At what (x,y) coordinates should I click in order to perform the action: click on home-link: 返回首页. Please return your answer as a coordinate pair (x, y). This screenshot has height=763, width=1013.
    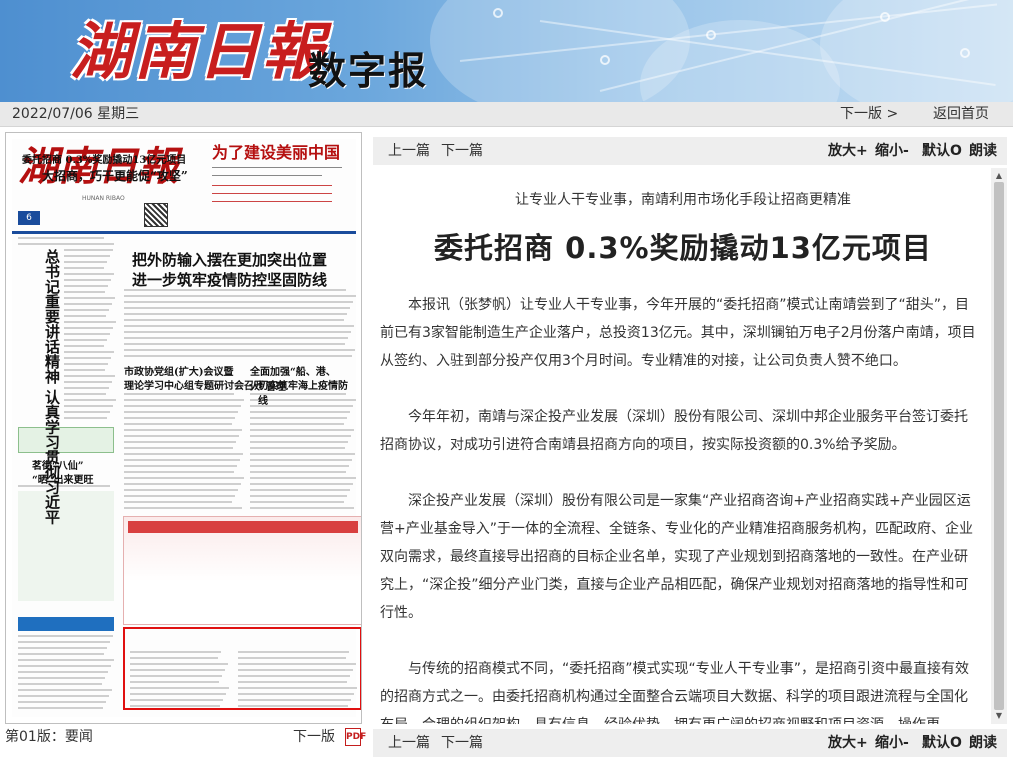
    Looking at the image, I should click on (961, 114).